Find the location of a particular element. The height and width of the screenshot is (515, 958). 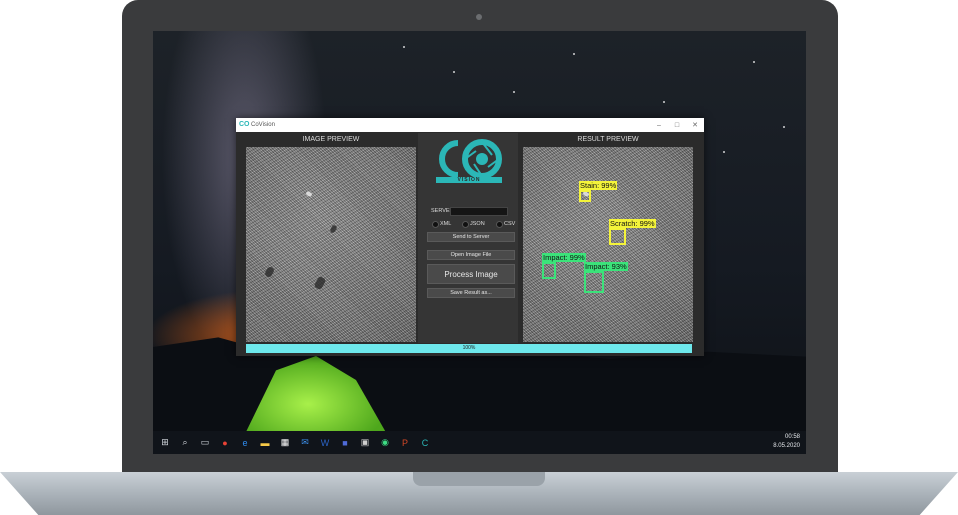

taskbar-clock: 00:58 8.05.2020 is located at coordinates (786, 442).